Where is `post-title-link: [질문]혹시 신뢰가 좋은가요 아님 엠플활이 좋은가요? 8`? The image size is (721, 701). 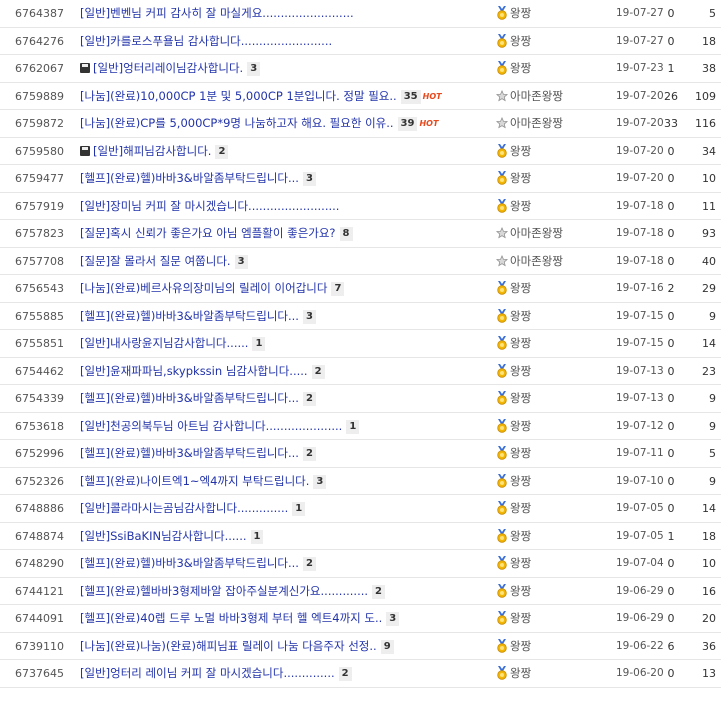 post-title-link: [질문]혹시 신뢰가 좋은가요 아님 엠플활이 좋은가요? 8 is located at coordinates (285, 233).